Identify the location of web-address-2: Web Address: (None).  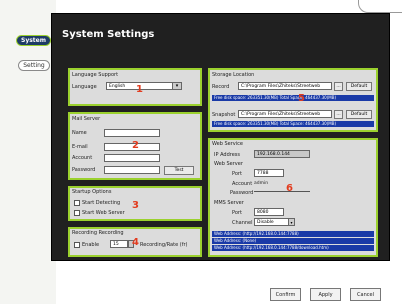
(293, 241).